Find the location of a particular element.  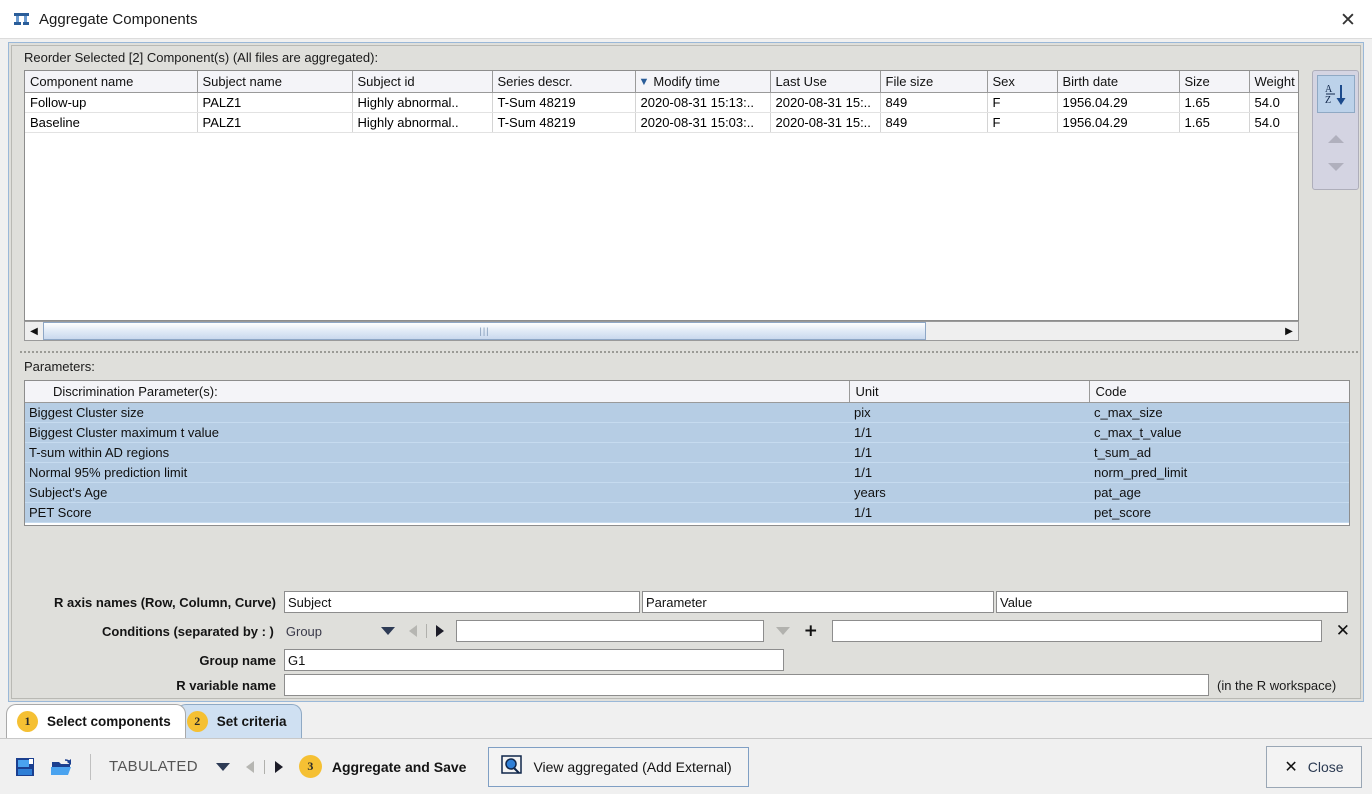

cell-last-use: 2020-08-31 15:.. is located at coordinates (825, 122).